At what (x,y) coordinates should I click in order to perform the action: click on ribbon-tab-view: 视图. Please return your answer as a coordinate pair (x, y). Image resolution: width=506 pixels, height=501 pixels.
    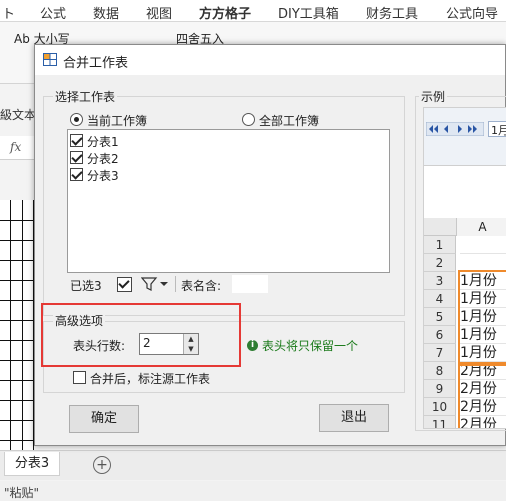
    Looking at the image, I should click on (159, 12).